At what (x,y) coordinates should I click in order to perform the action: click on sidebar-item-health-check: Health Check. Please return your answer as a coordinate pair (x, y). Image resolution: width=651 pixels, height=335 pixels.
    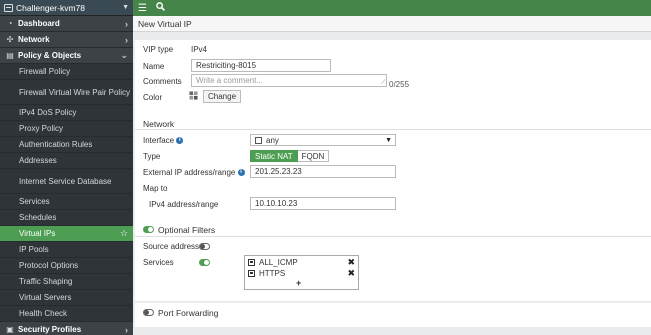
    Looking at the image, I should click on (66, 314).